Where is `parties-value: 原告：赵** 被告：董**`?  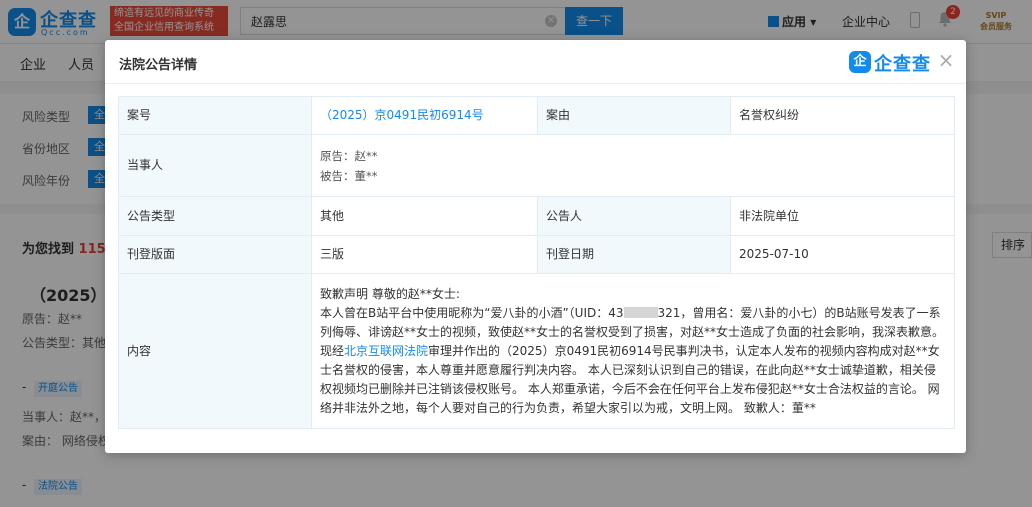 parties-value: 原告：赵** 被告：董** is located at coordinates (633, 165).